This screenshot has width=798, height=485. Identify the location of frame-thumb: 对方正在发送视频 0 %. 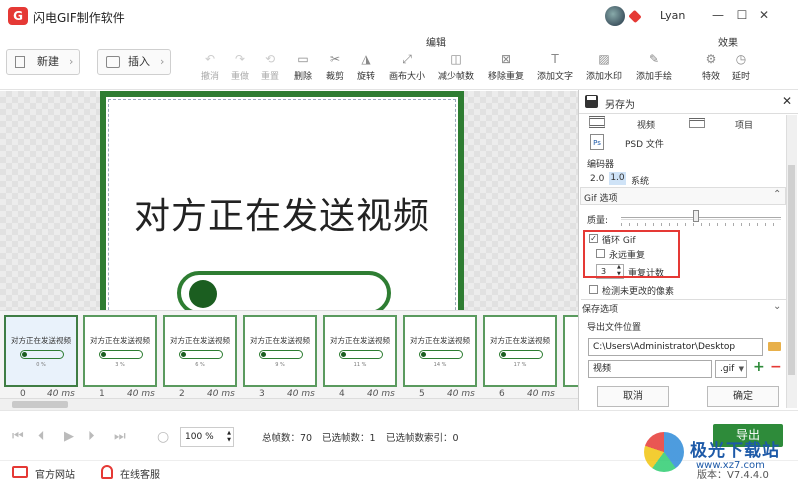
(41, 351).